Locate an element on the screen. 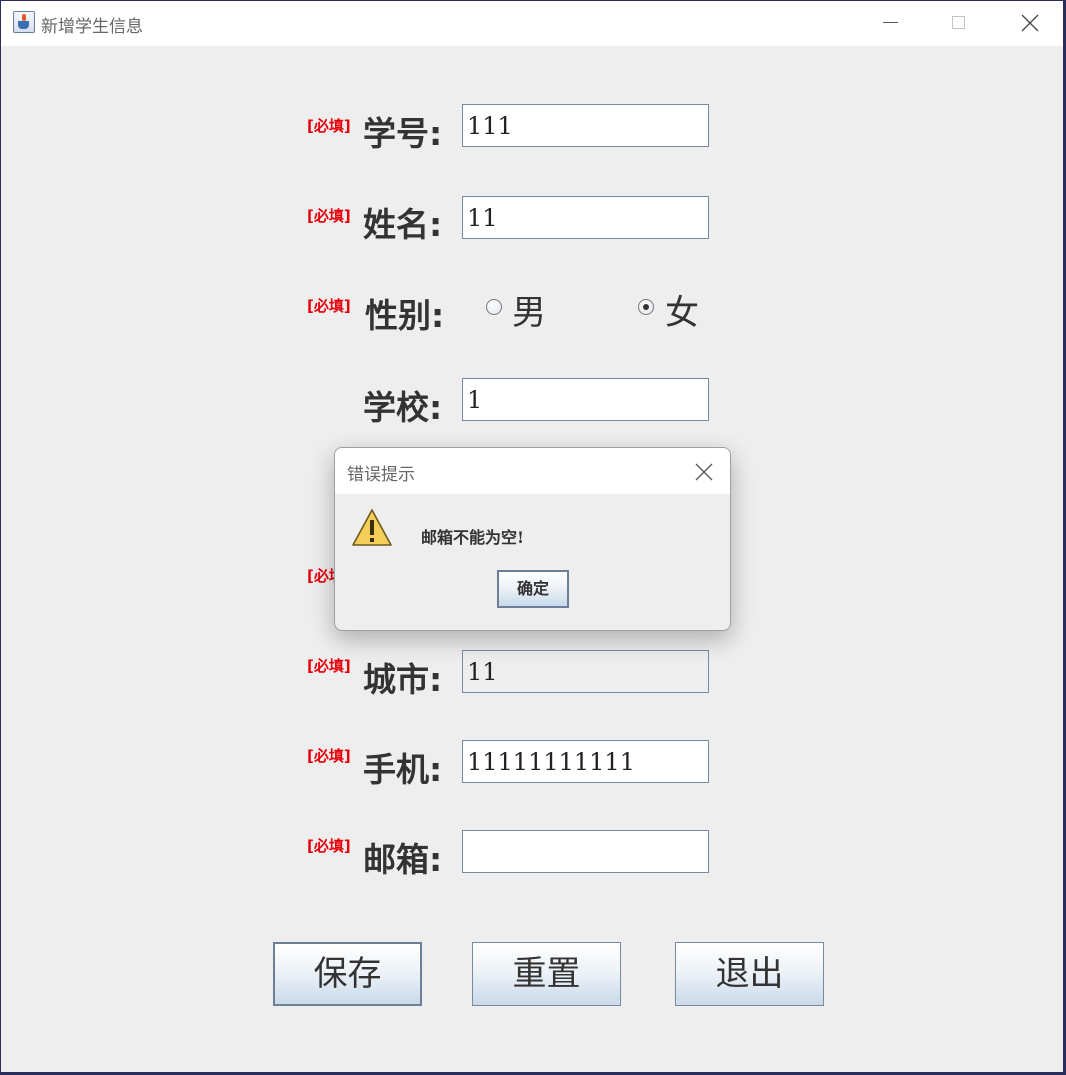  email-label: 邮箱: is located at coordinates (403, 859).